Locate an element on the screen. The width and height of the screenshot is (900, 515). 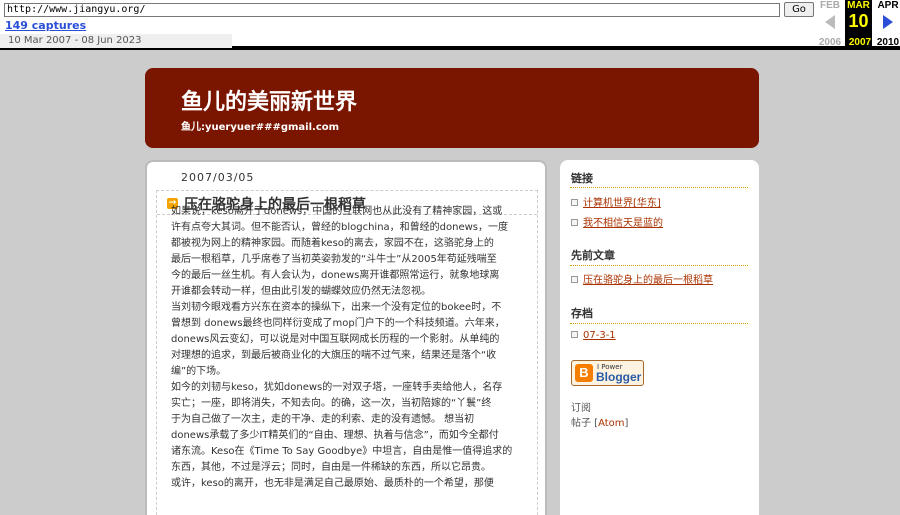
previous-posts-heading: 先前文章 is located at coordinates (593, 255).